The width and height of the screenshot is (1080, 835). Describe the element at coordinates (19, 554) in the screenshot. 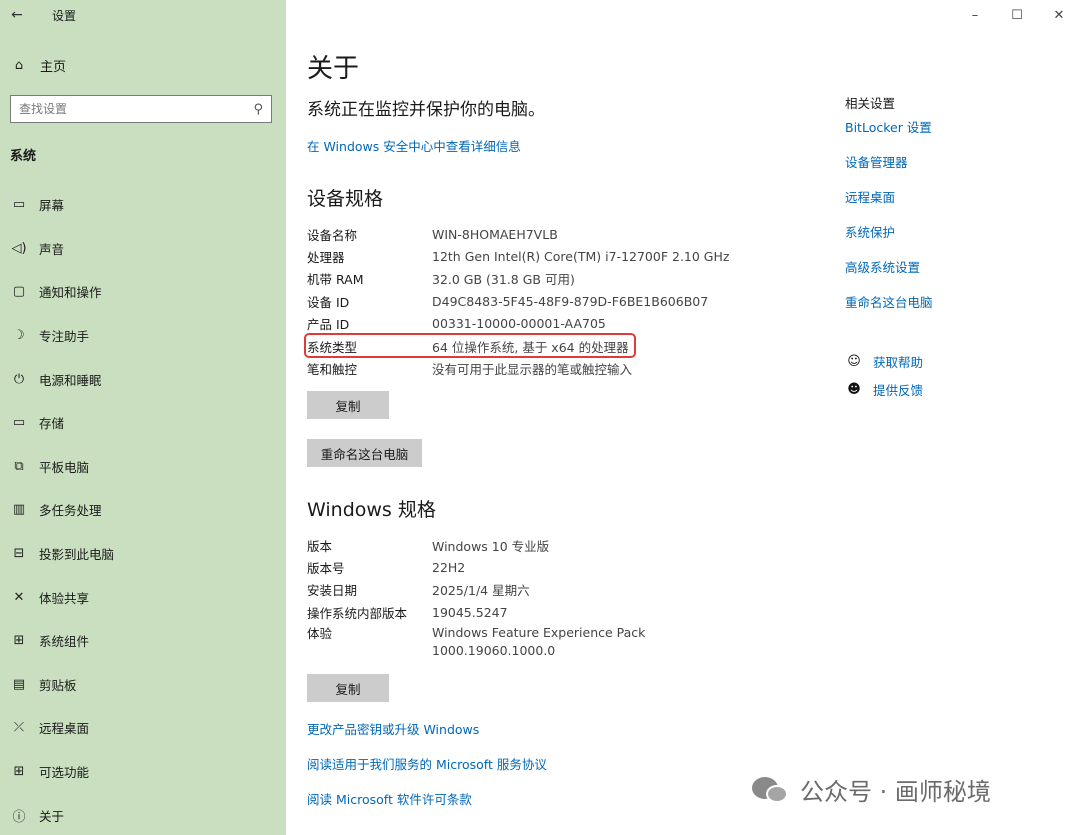

I see `projector-icon: ⊟` at that location.